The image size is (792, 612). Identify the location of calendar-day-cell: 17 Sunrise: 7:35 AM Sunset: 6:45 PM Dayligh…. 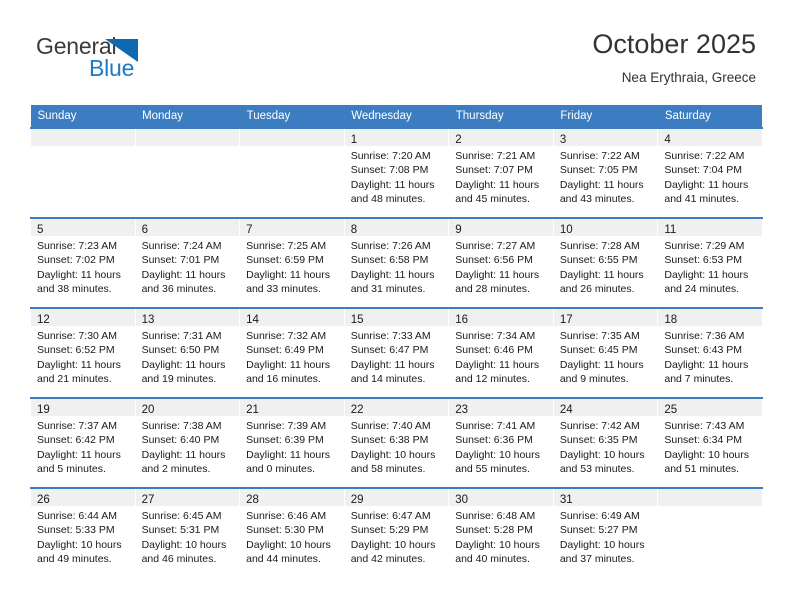
(605, 352).